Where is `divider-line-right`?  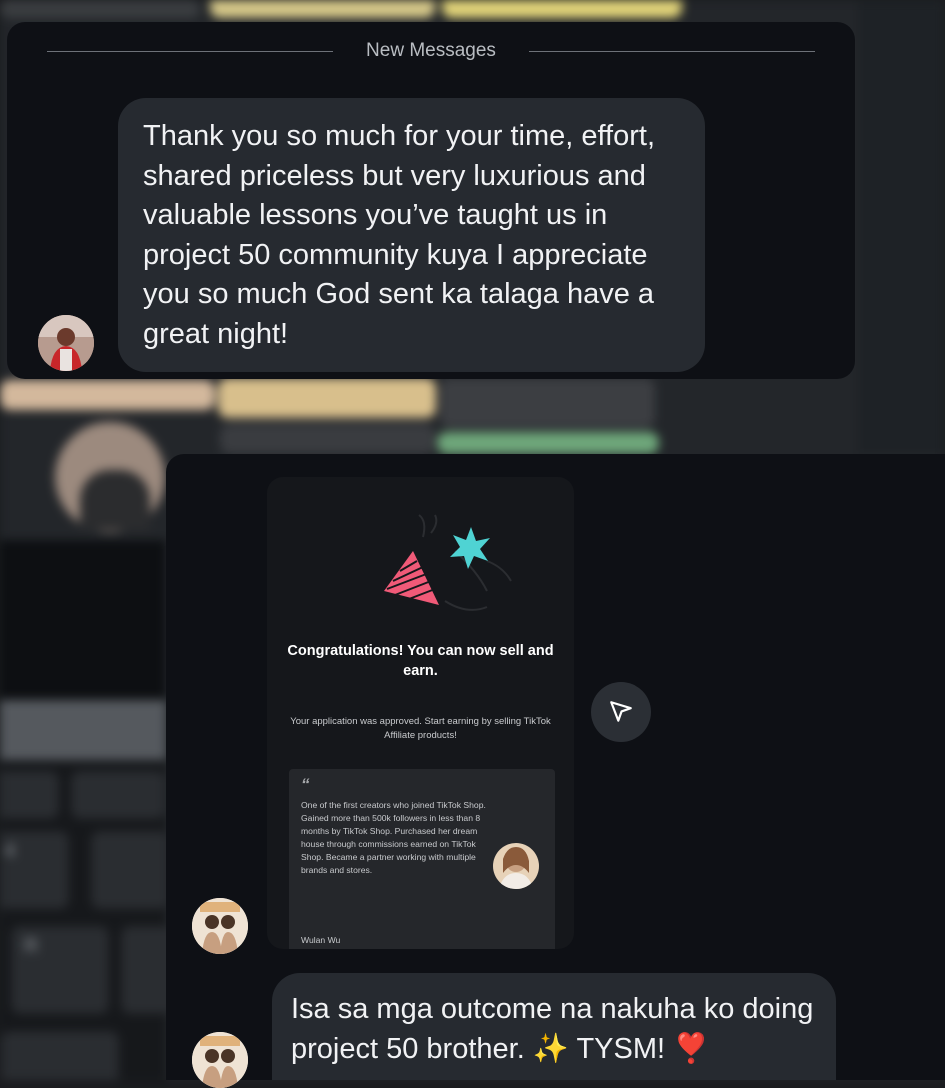 divider-line-right is located at coordinates (672, 51).